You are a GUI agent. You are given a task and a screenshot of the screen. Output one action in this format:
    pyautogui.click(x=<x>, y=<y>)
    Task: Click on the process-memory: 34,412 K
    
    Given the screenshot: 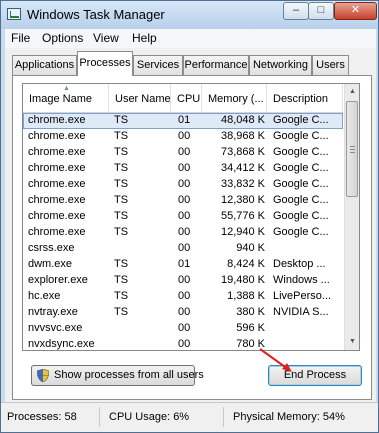 What is the action you would take?
    pyautogui.click(x=242, y=168)
    